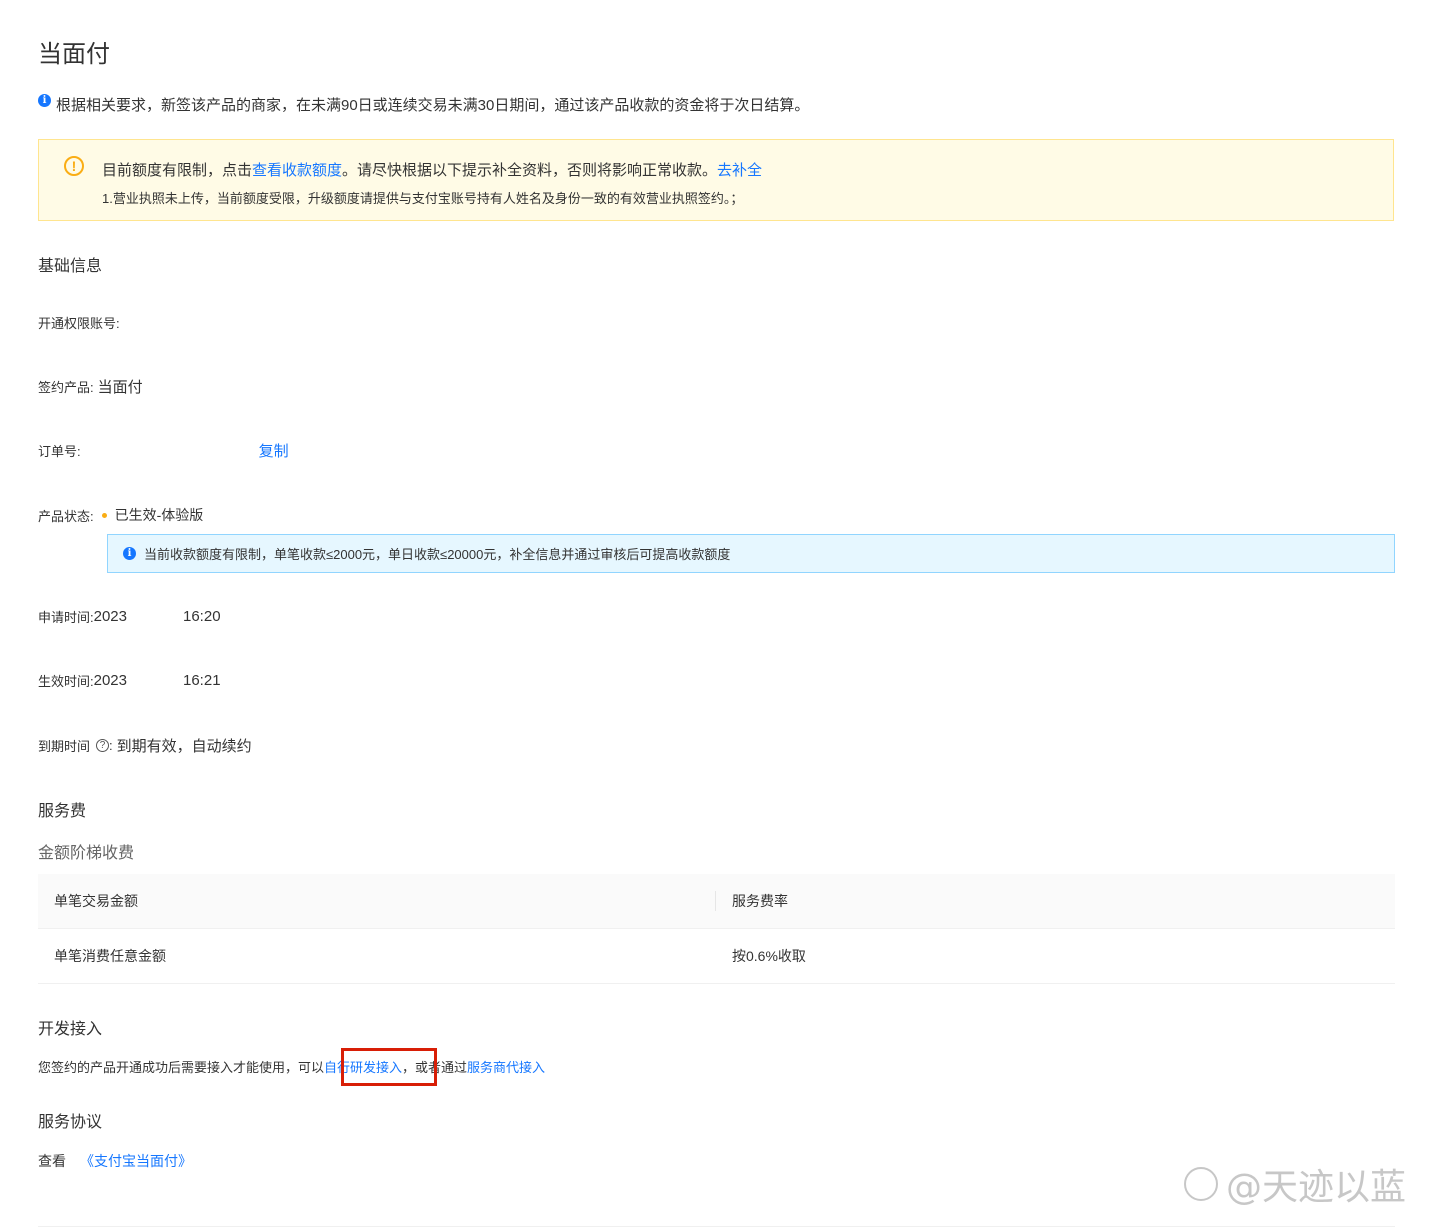 This screenshot has width=1434, height=1231. Describe the element at coordinates (74, 54) in the screenshot. I see `page-title: 当面付` at that location.